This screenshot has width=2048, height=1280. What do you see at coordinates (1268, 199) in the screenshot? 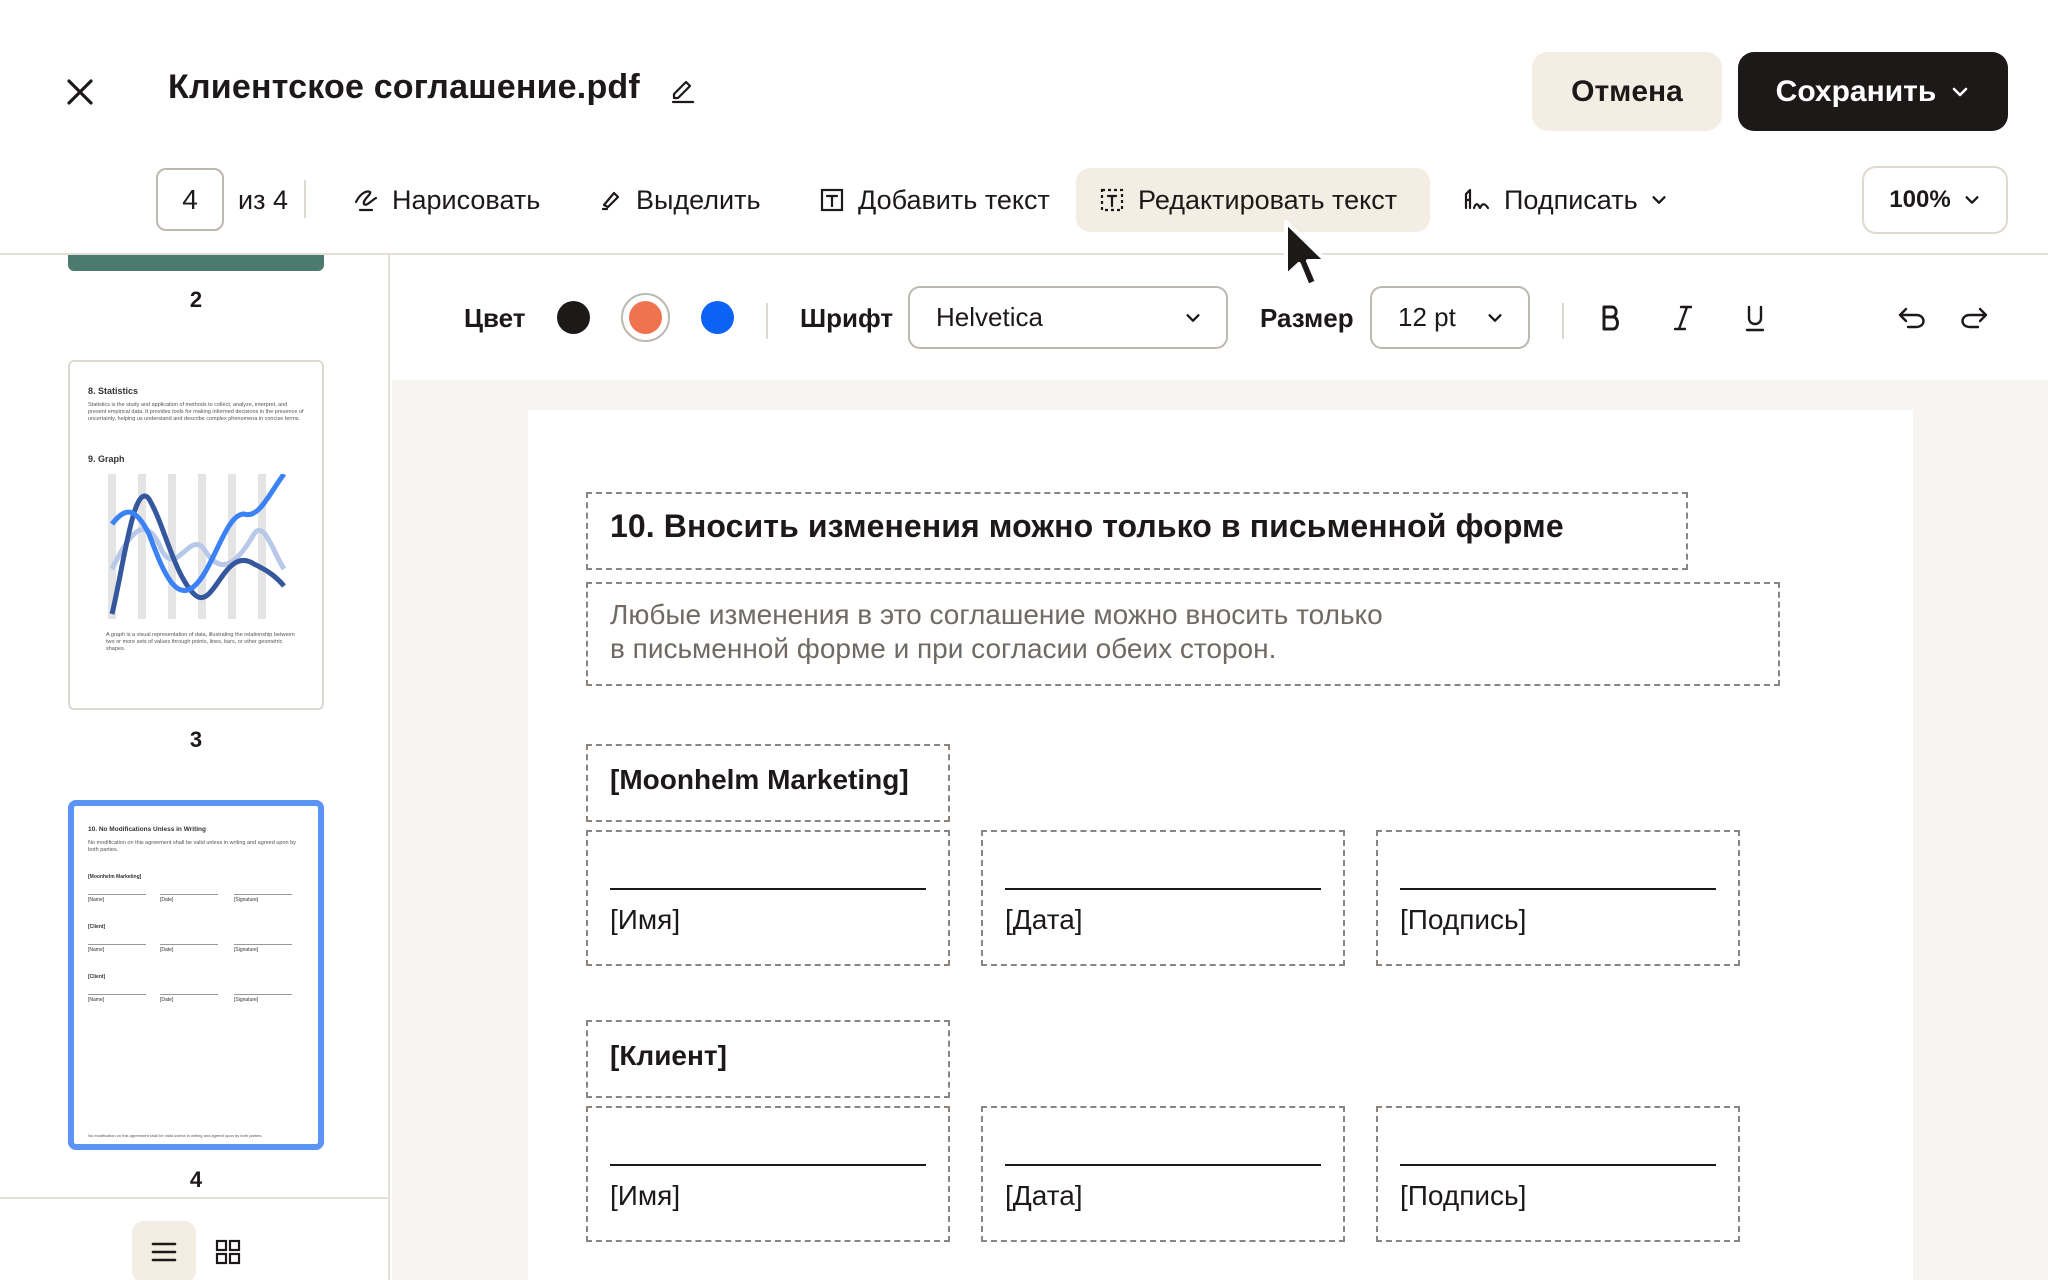
I see `edit-text-tool-label: Редактировать текст` at bounding box center [1268, 199].